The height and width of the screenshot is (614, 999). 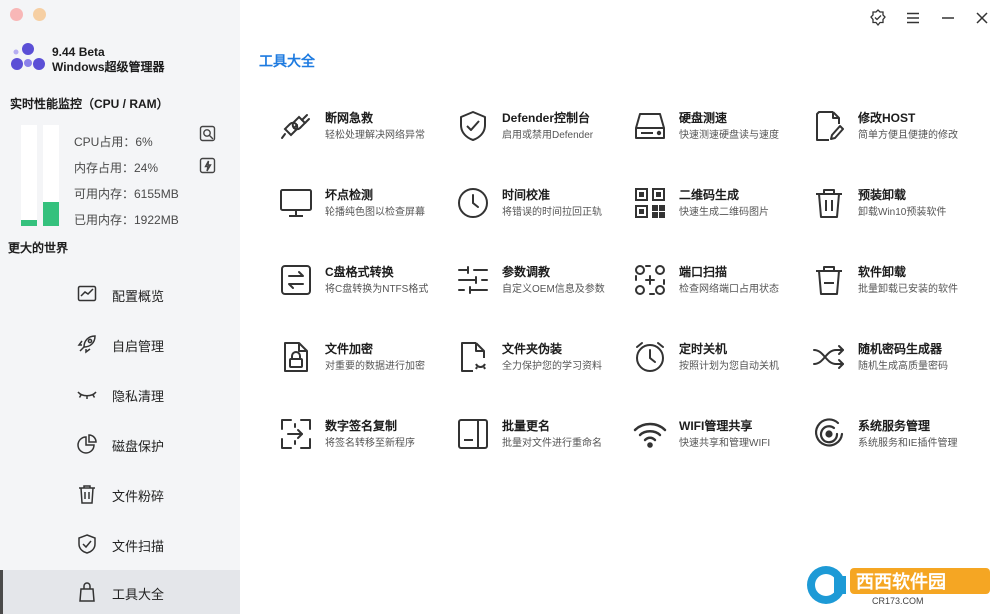 What do you see at coordinates (526, 195) in the screenshot?
I see `tool-name: 时间校准` at bounding box center [526, 195].